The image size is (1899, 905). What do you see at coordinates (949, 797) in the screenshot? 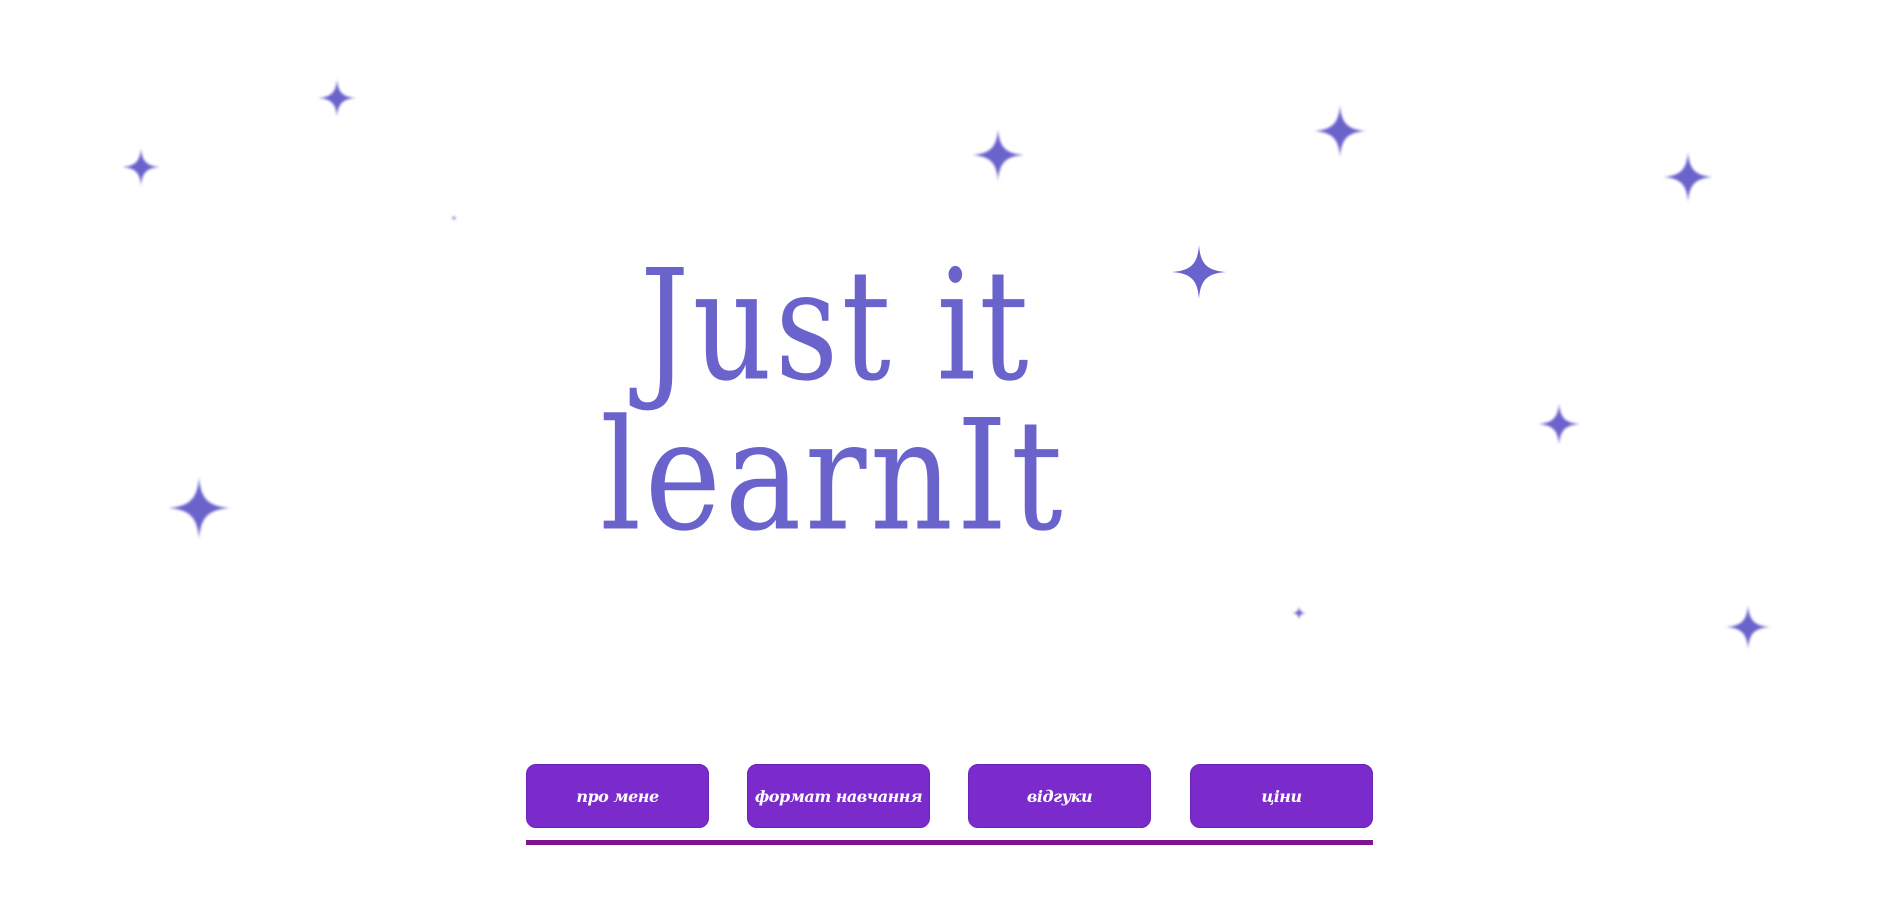
I see `nav-buttons: про мене формат навчання відгуки ціни` at bounding box center [949, 797].